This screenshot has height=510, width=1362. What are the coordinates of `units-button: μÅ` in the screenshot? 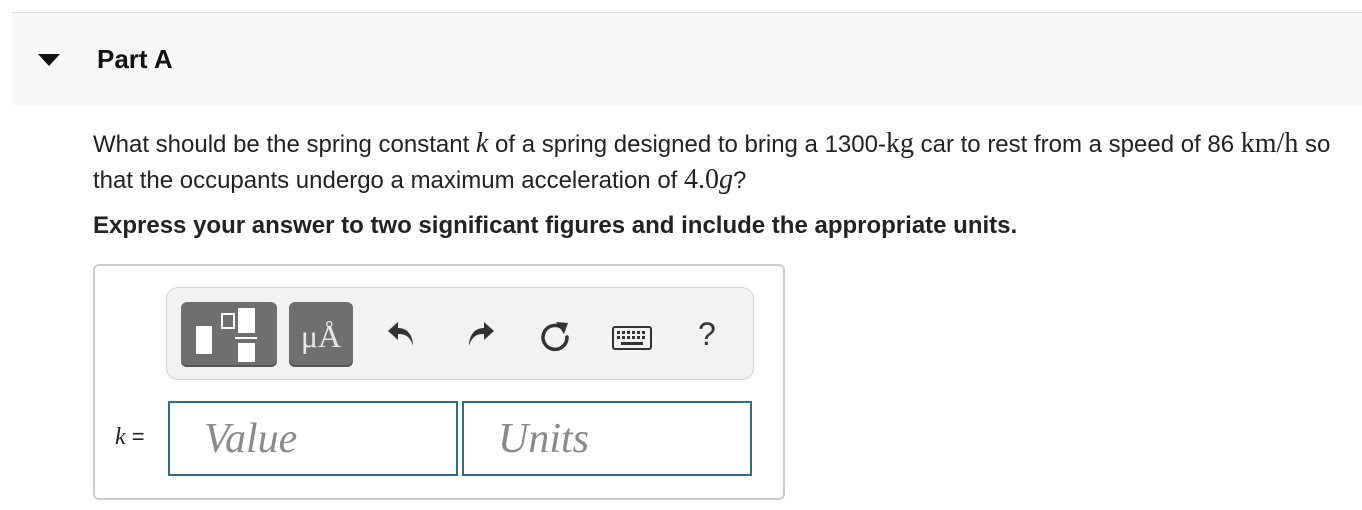 It's located at (321, 334).